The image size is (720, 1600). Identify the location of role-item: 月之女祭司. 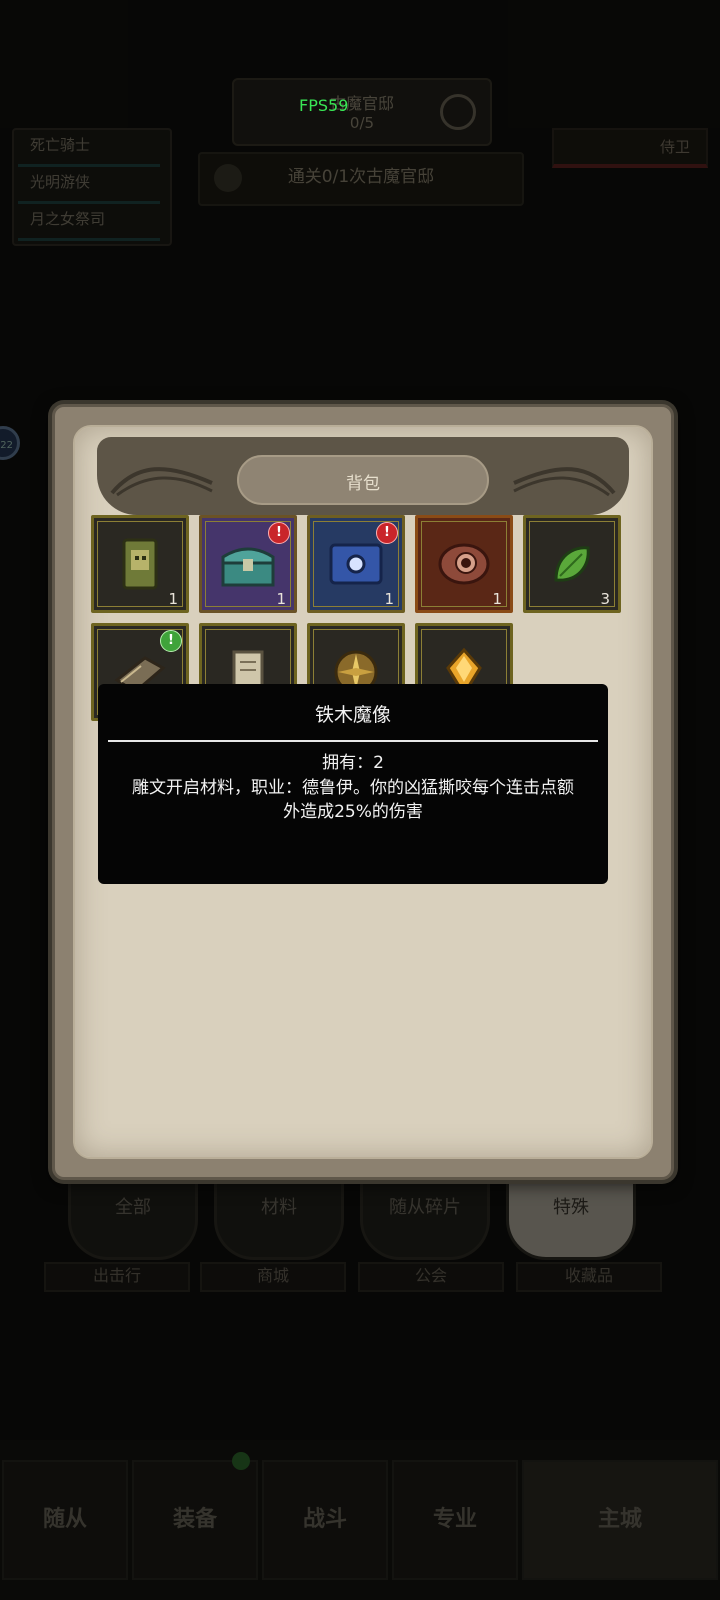
(89, 222).